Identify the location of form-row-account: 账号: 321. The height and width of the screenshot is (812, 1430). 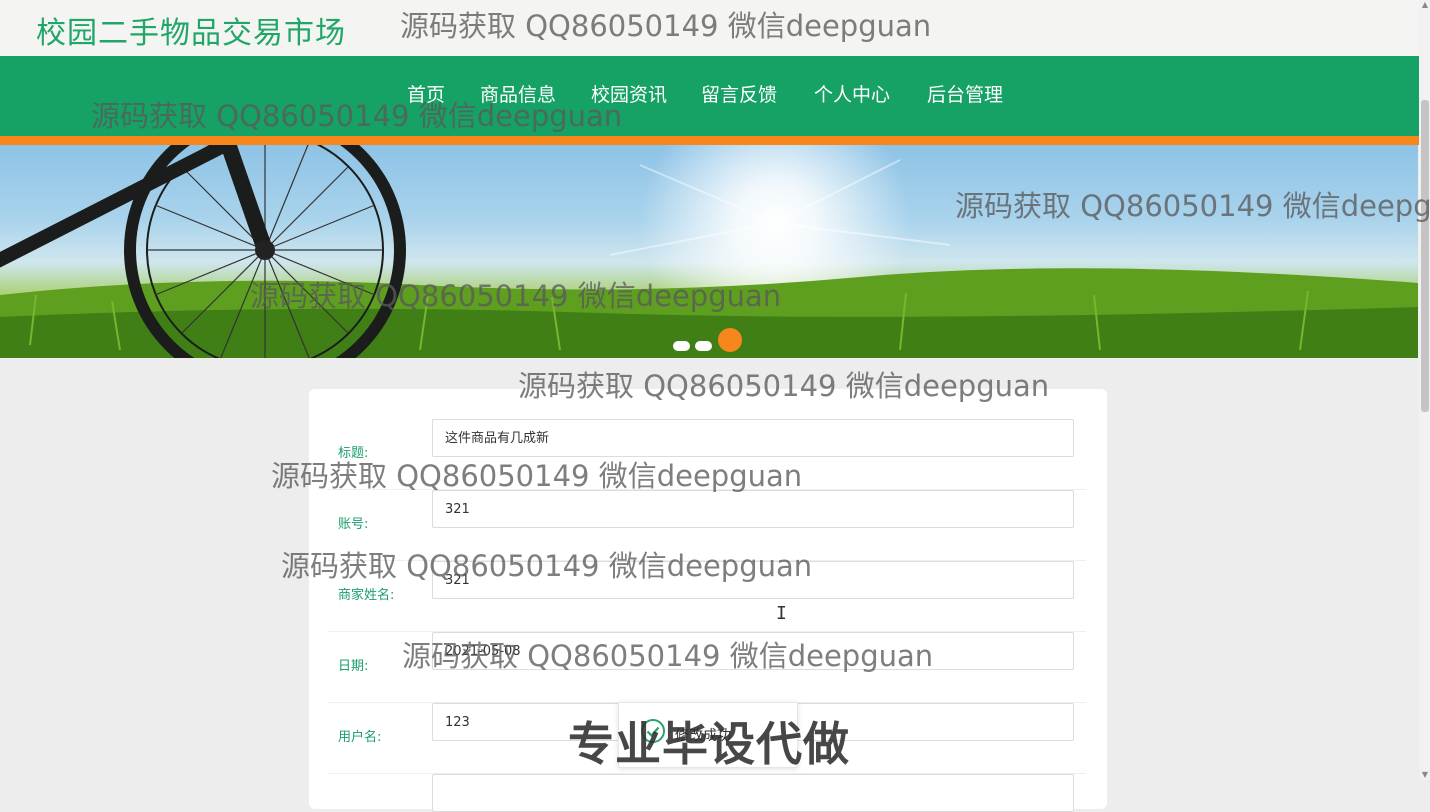
(707, 525).